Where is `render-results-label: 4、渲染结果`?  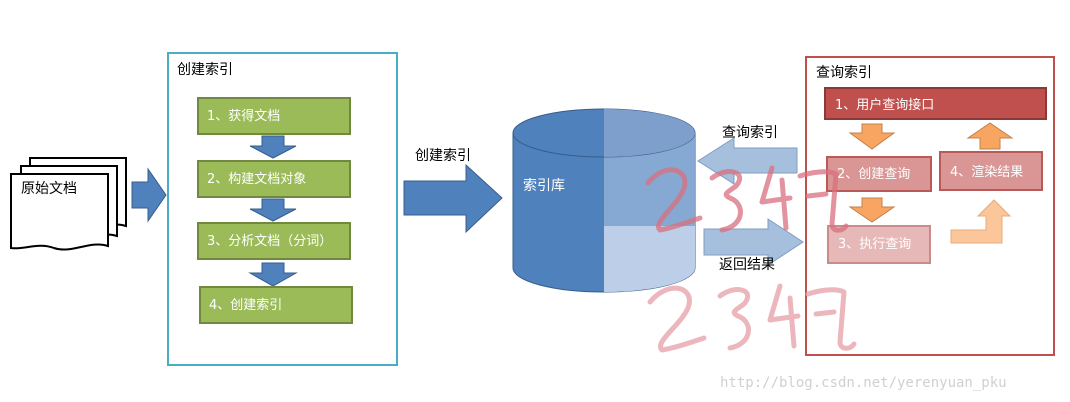
render-results-label: 4、渲染结果 is located at coordinates (986, 172).